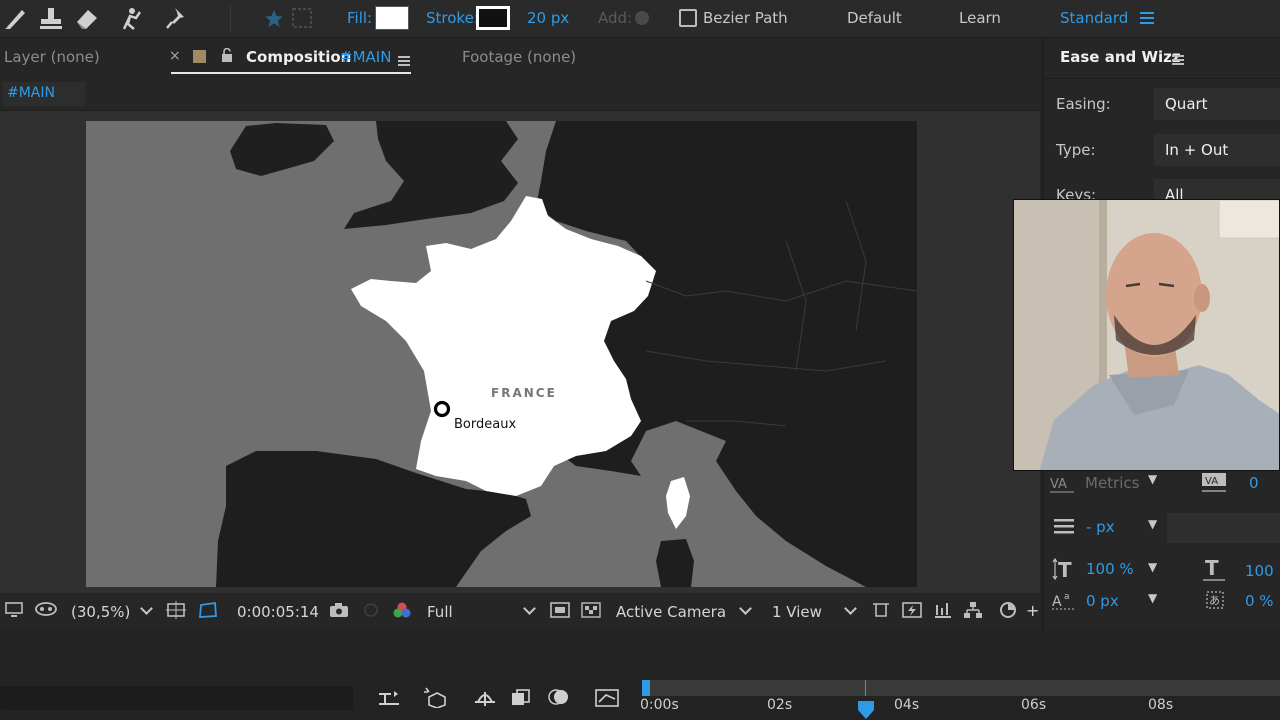 This screenshot has width=1280, height=720. Describe the element at coordinates (176, 18) in the screenshot. I see `puppet-pin-tool-icon` at that location.